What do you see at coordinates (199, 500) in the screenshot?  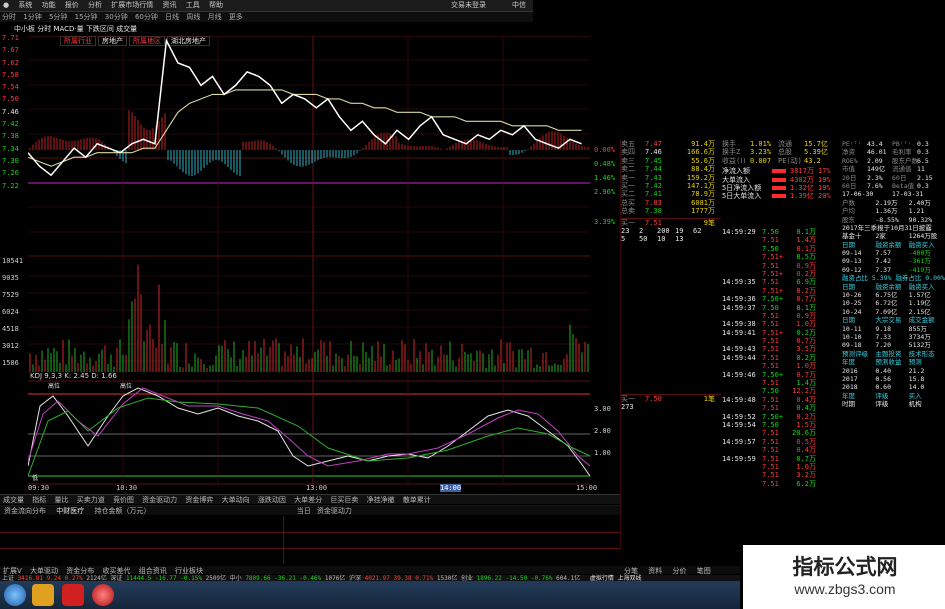 I see `indicator-tab: 资金博弈` at bounding box center [199, 500].